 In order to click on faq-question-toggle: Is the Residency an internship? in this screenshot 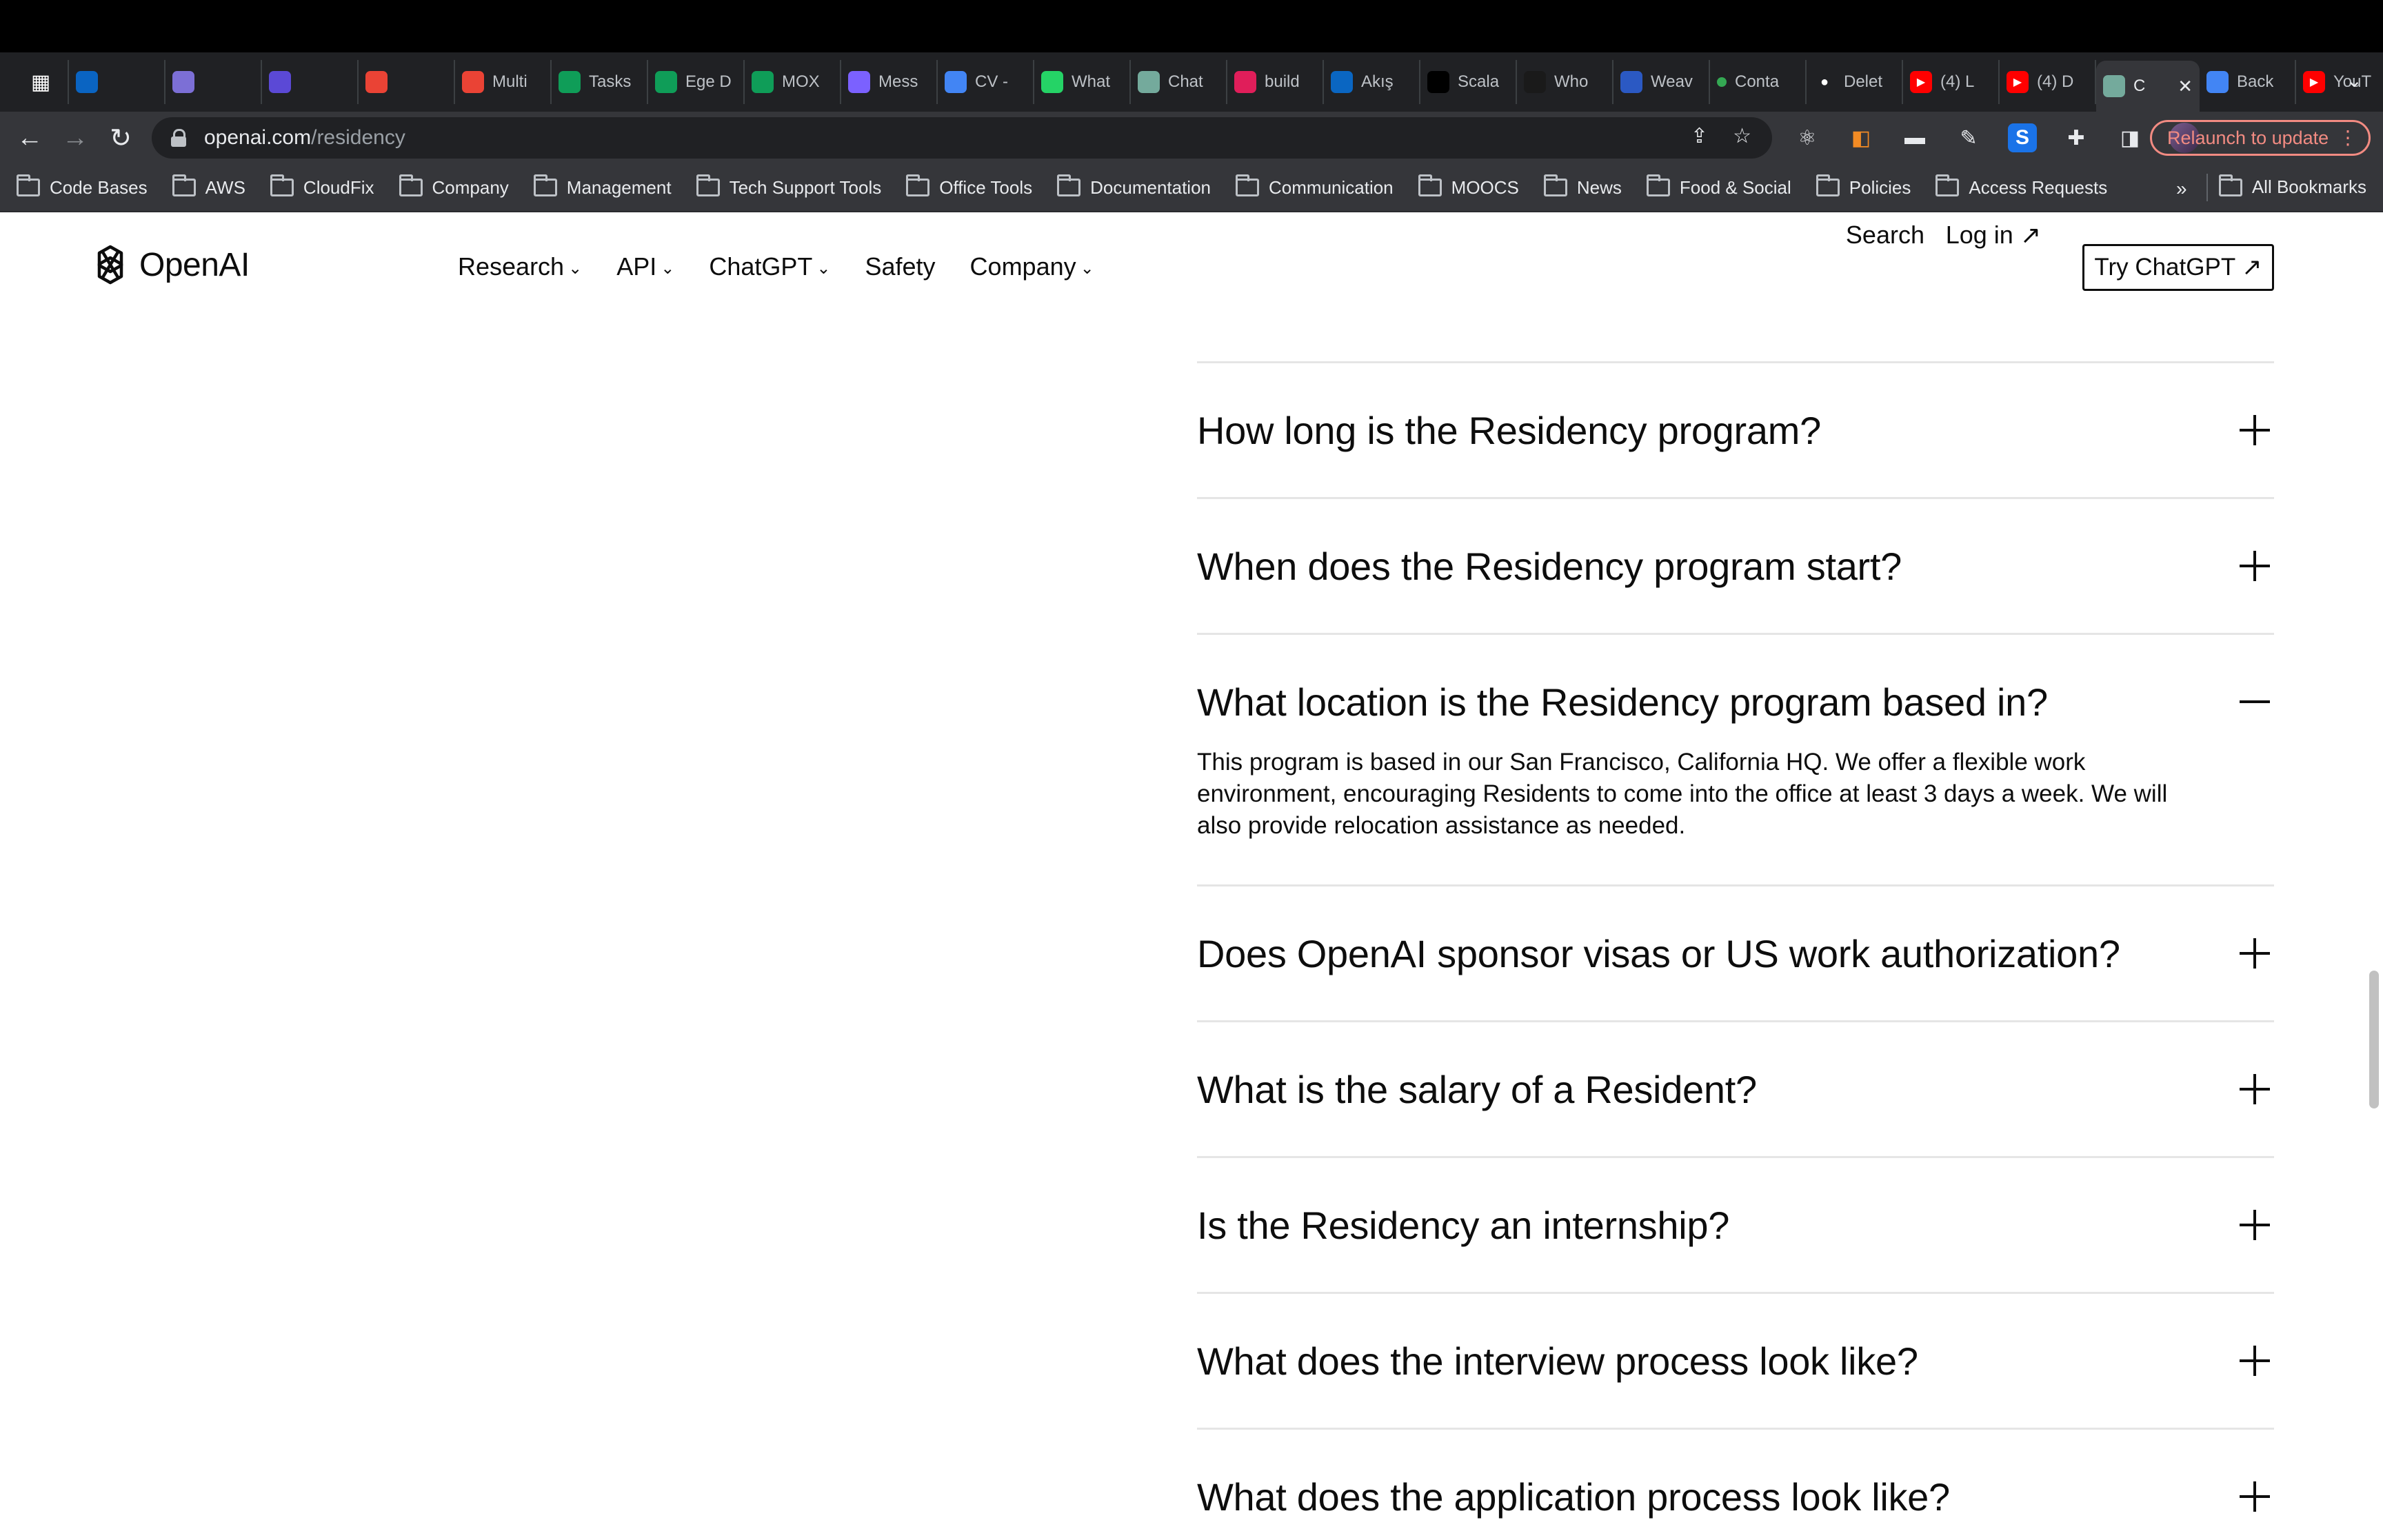, I will do `click(1735, 1225)`.